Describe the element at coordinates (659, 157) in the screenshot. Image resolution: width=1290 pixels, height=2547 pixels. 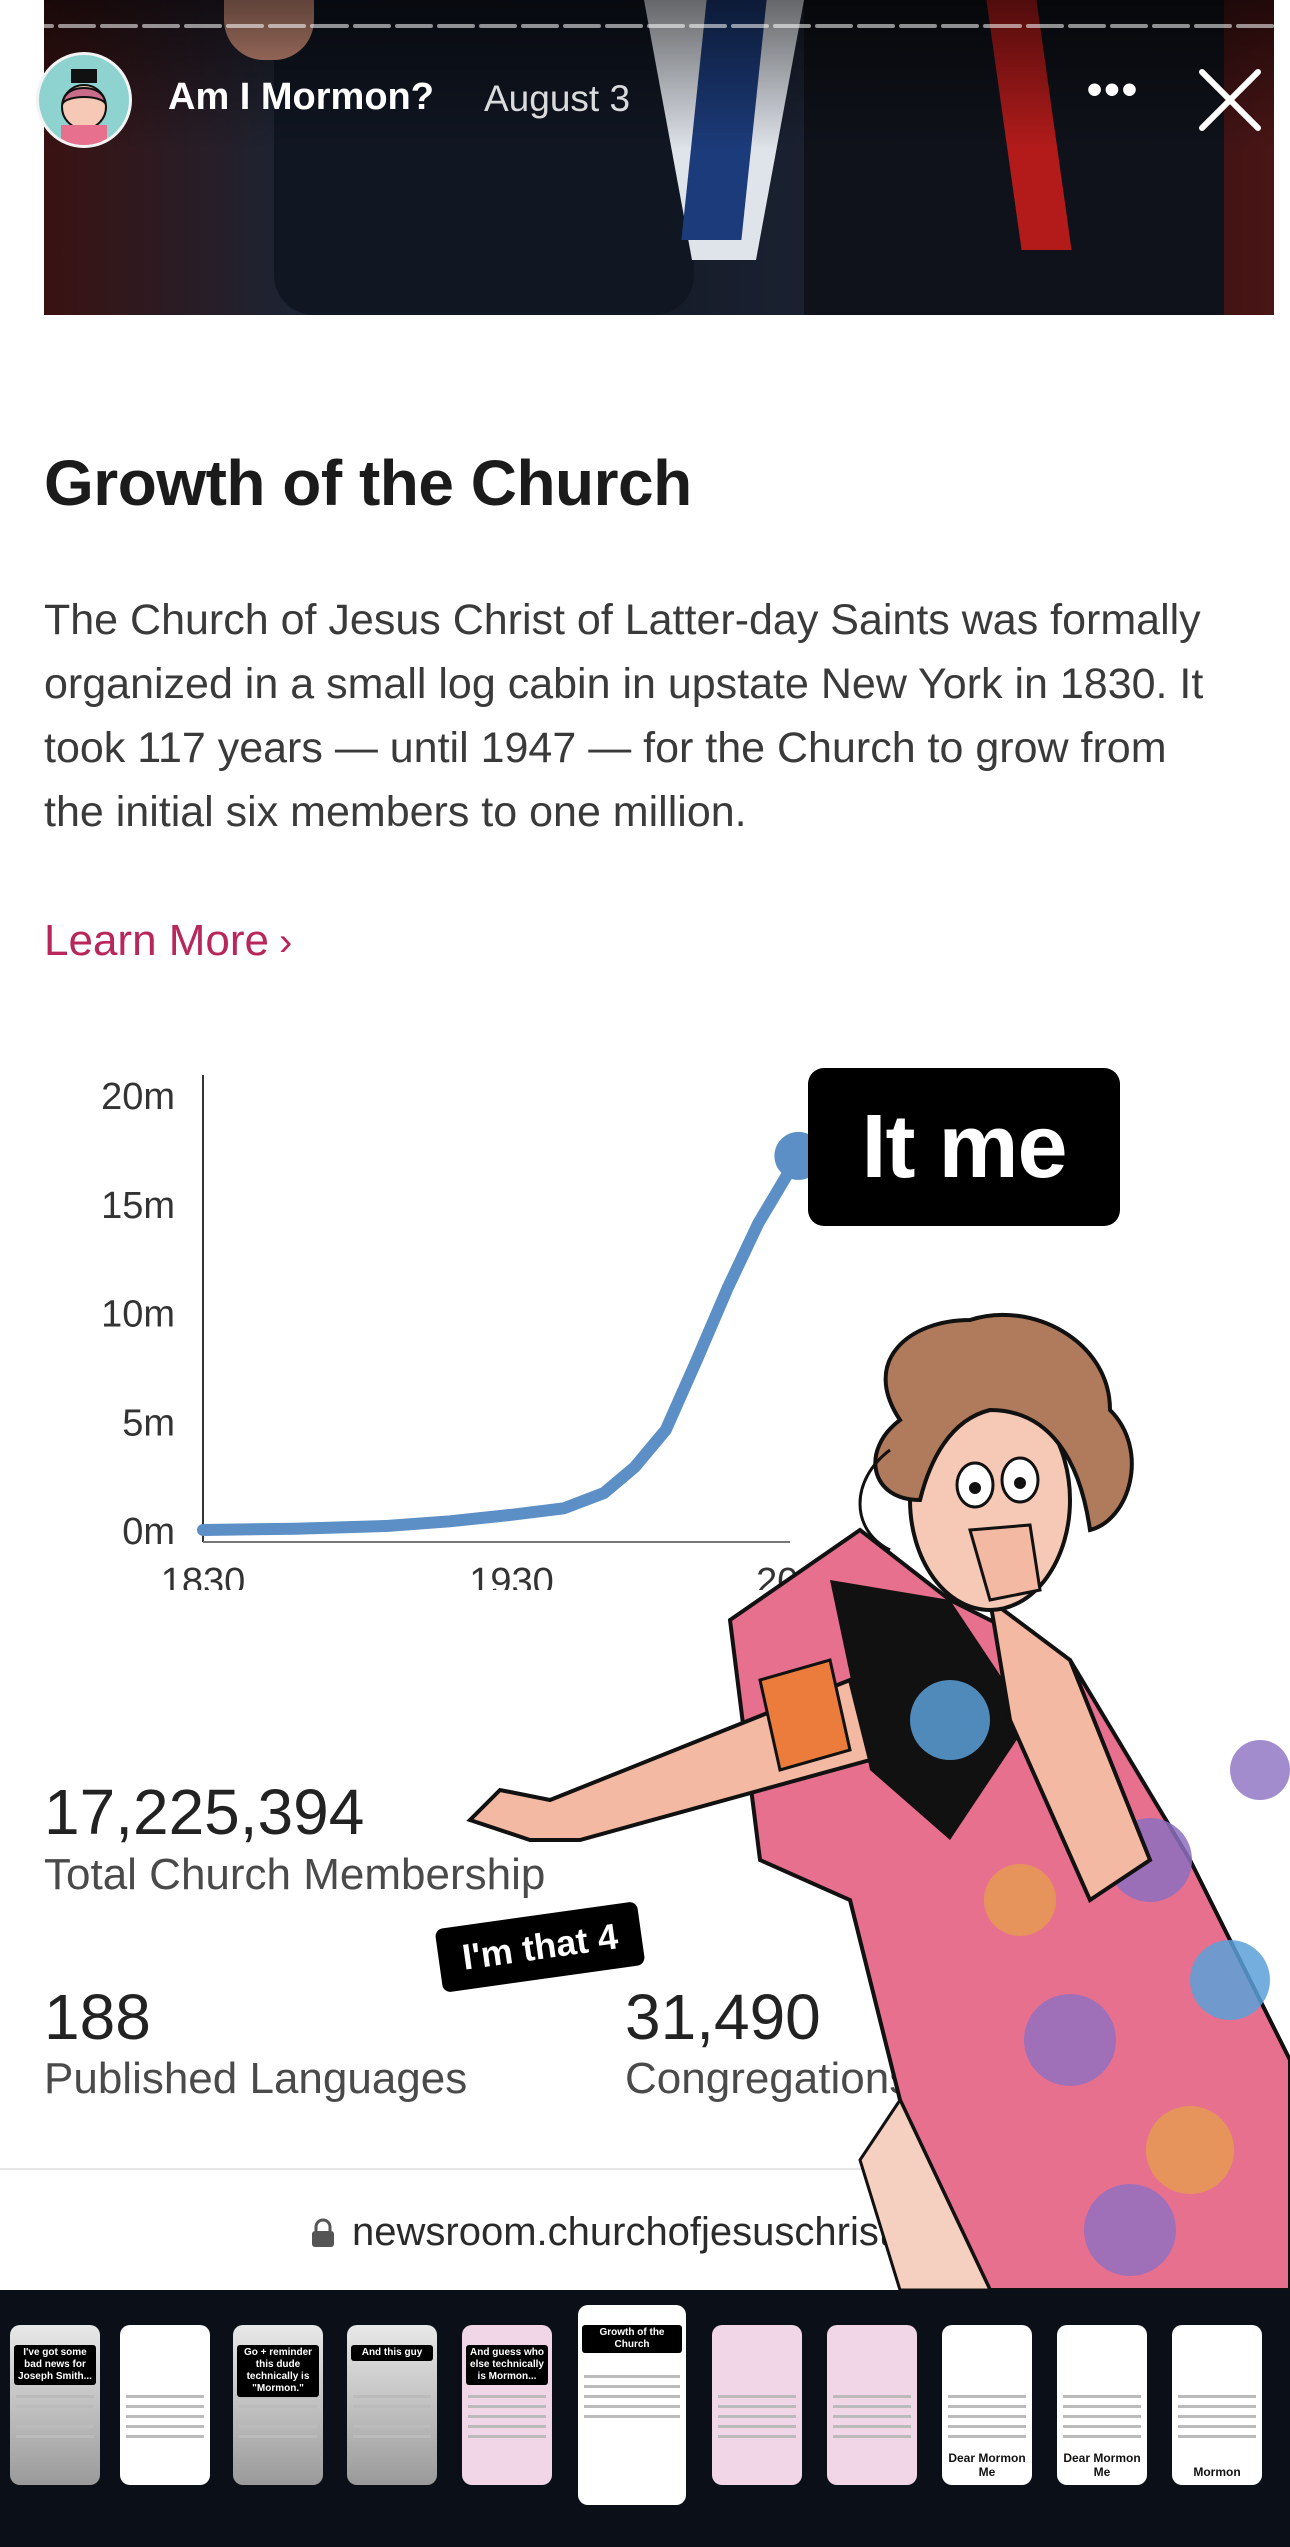
I see `top-photo` at that location.